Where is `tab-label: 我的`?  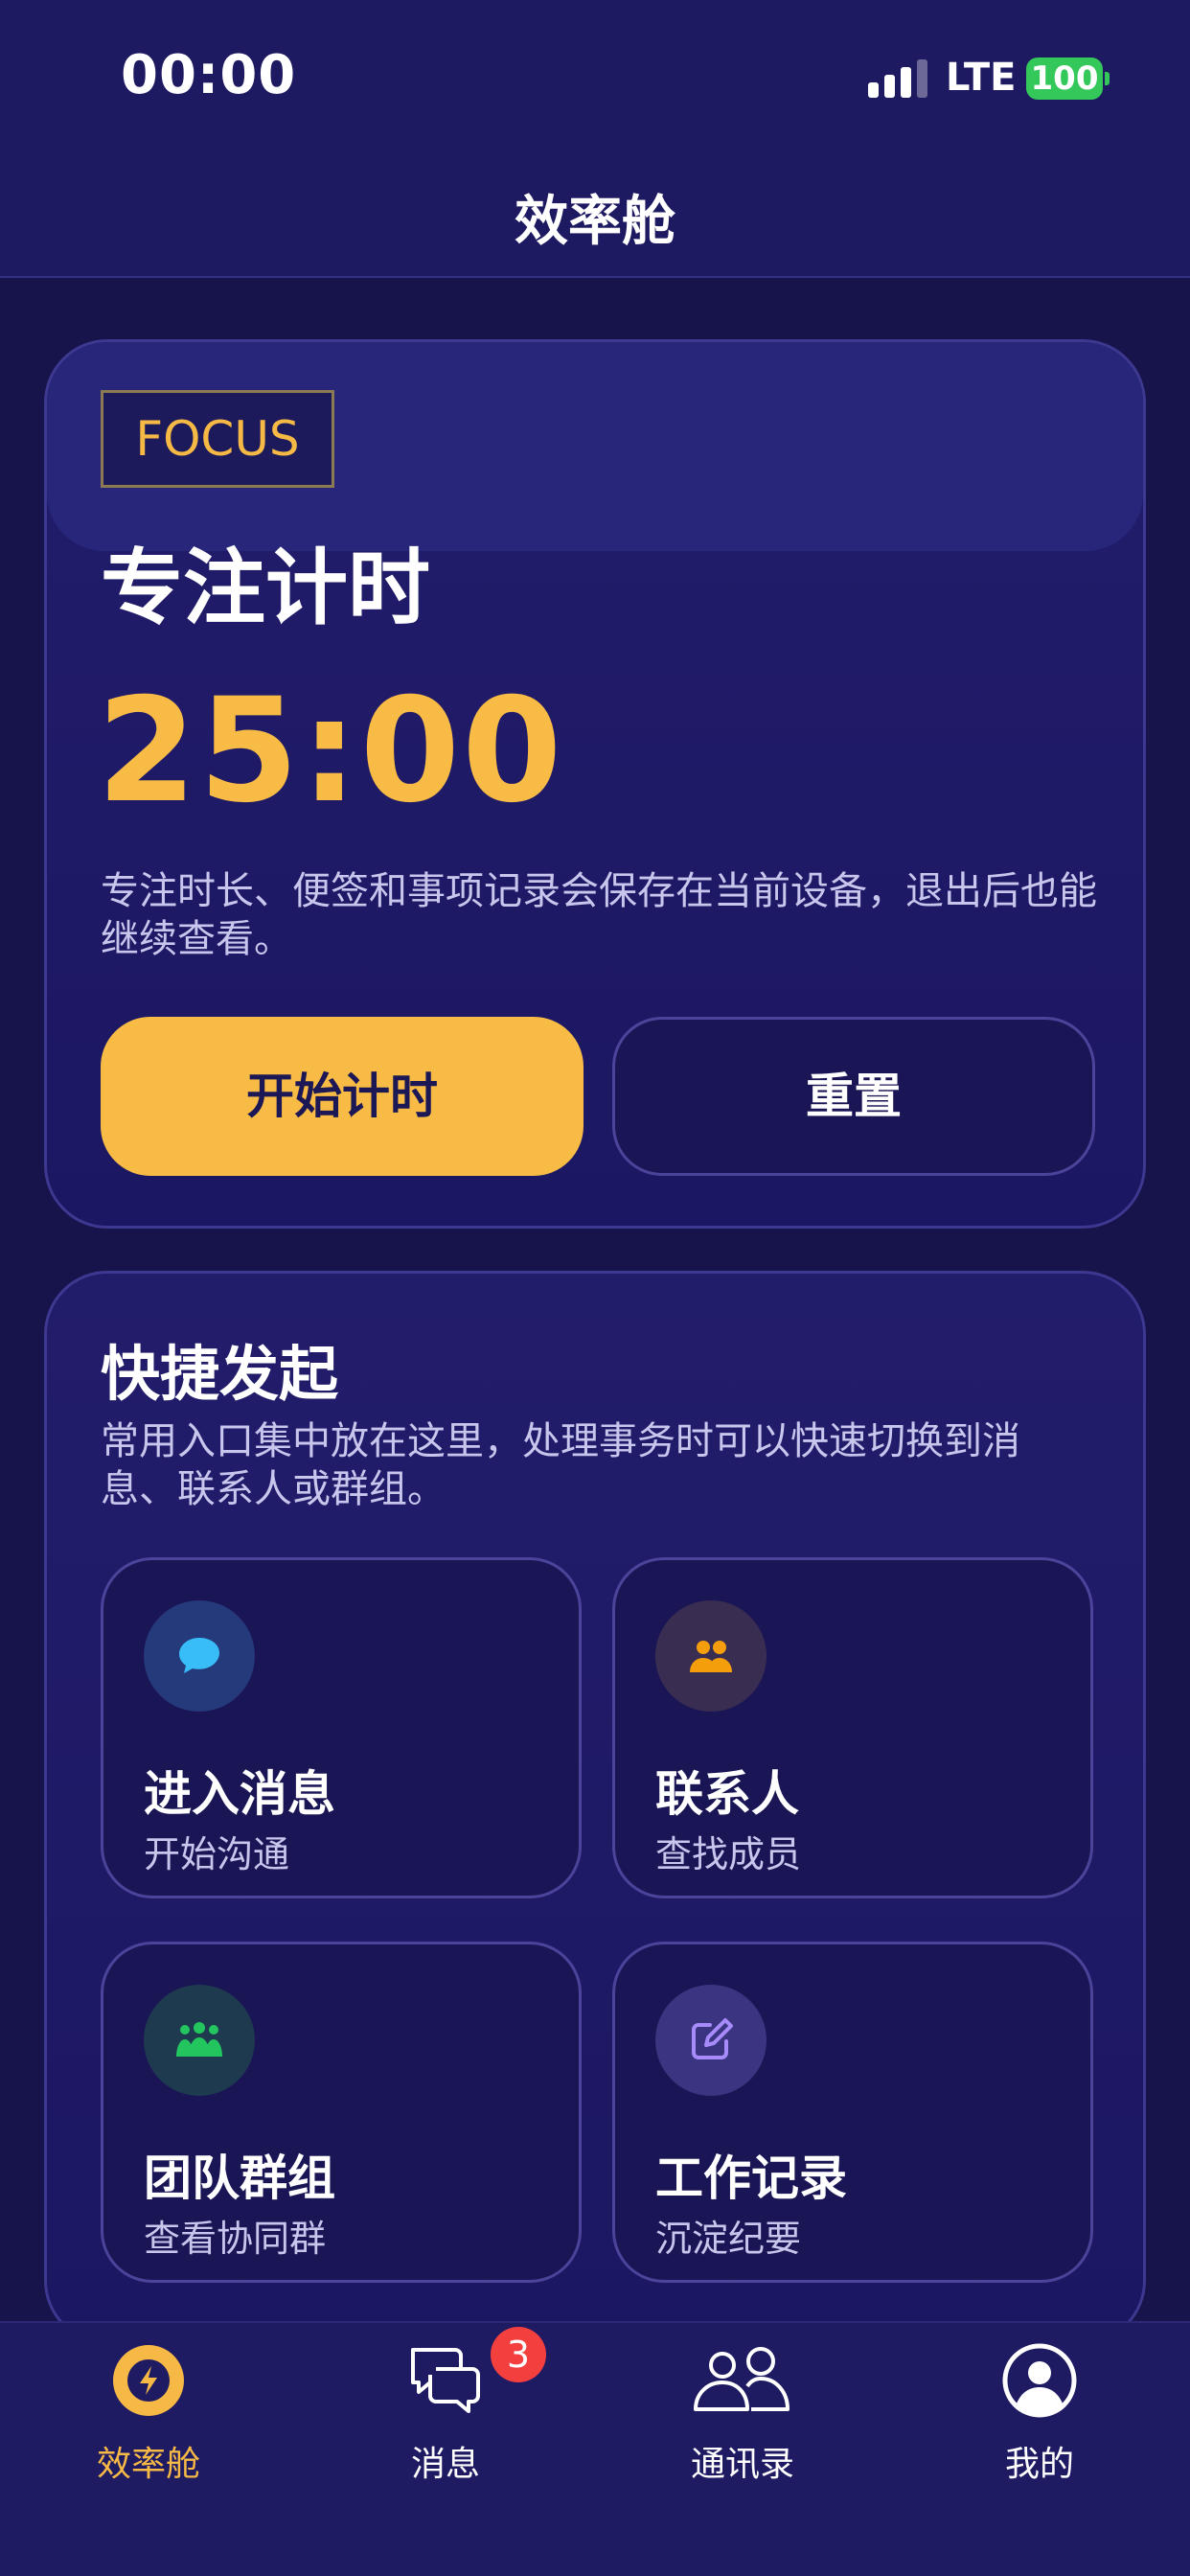
tab-label: 我的 is located at coordinates (1039, 2464).